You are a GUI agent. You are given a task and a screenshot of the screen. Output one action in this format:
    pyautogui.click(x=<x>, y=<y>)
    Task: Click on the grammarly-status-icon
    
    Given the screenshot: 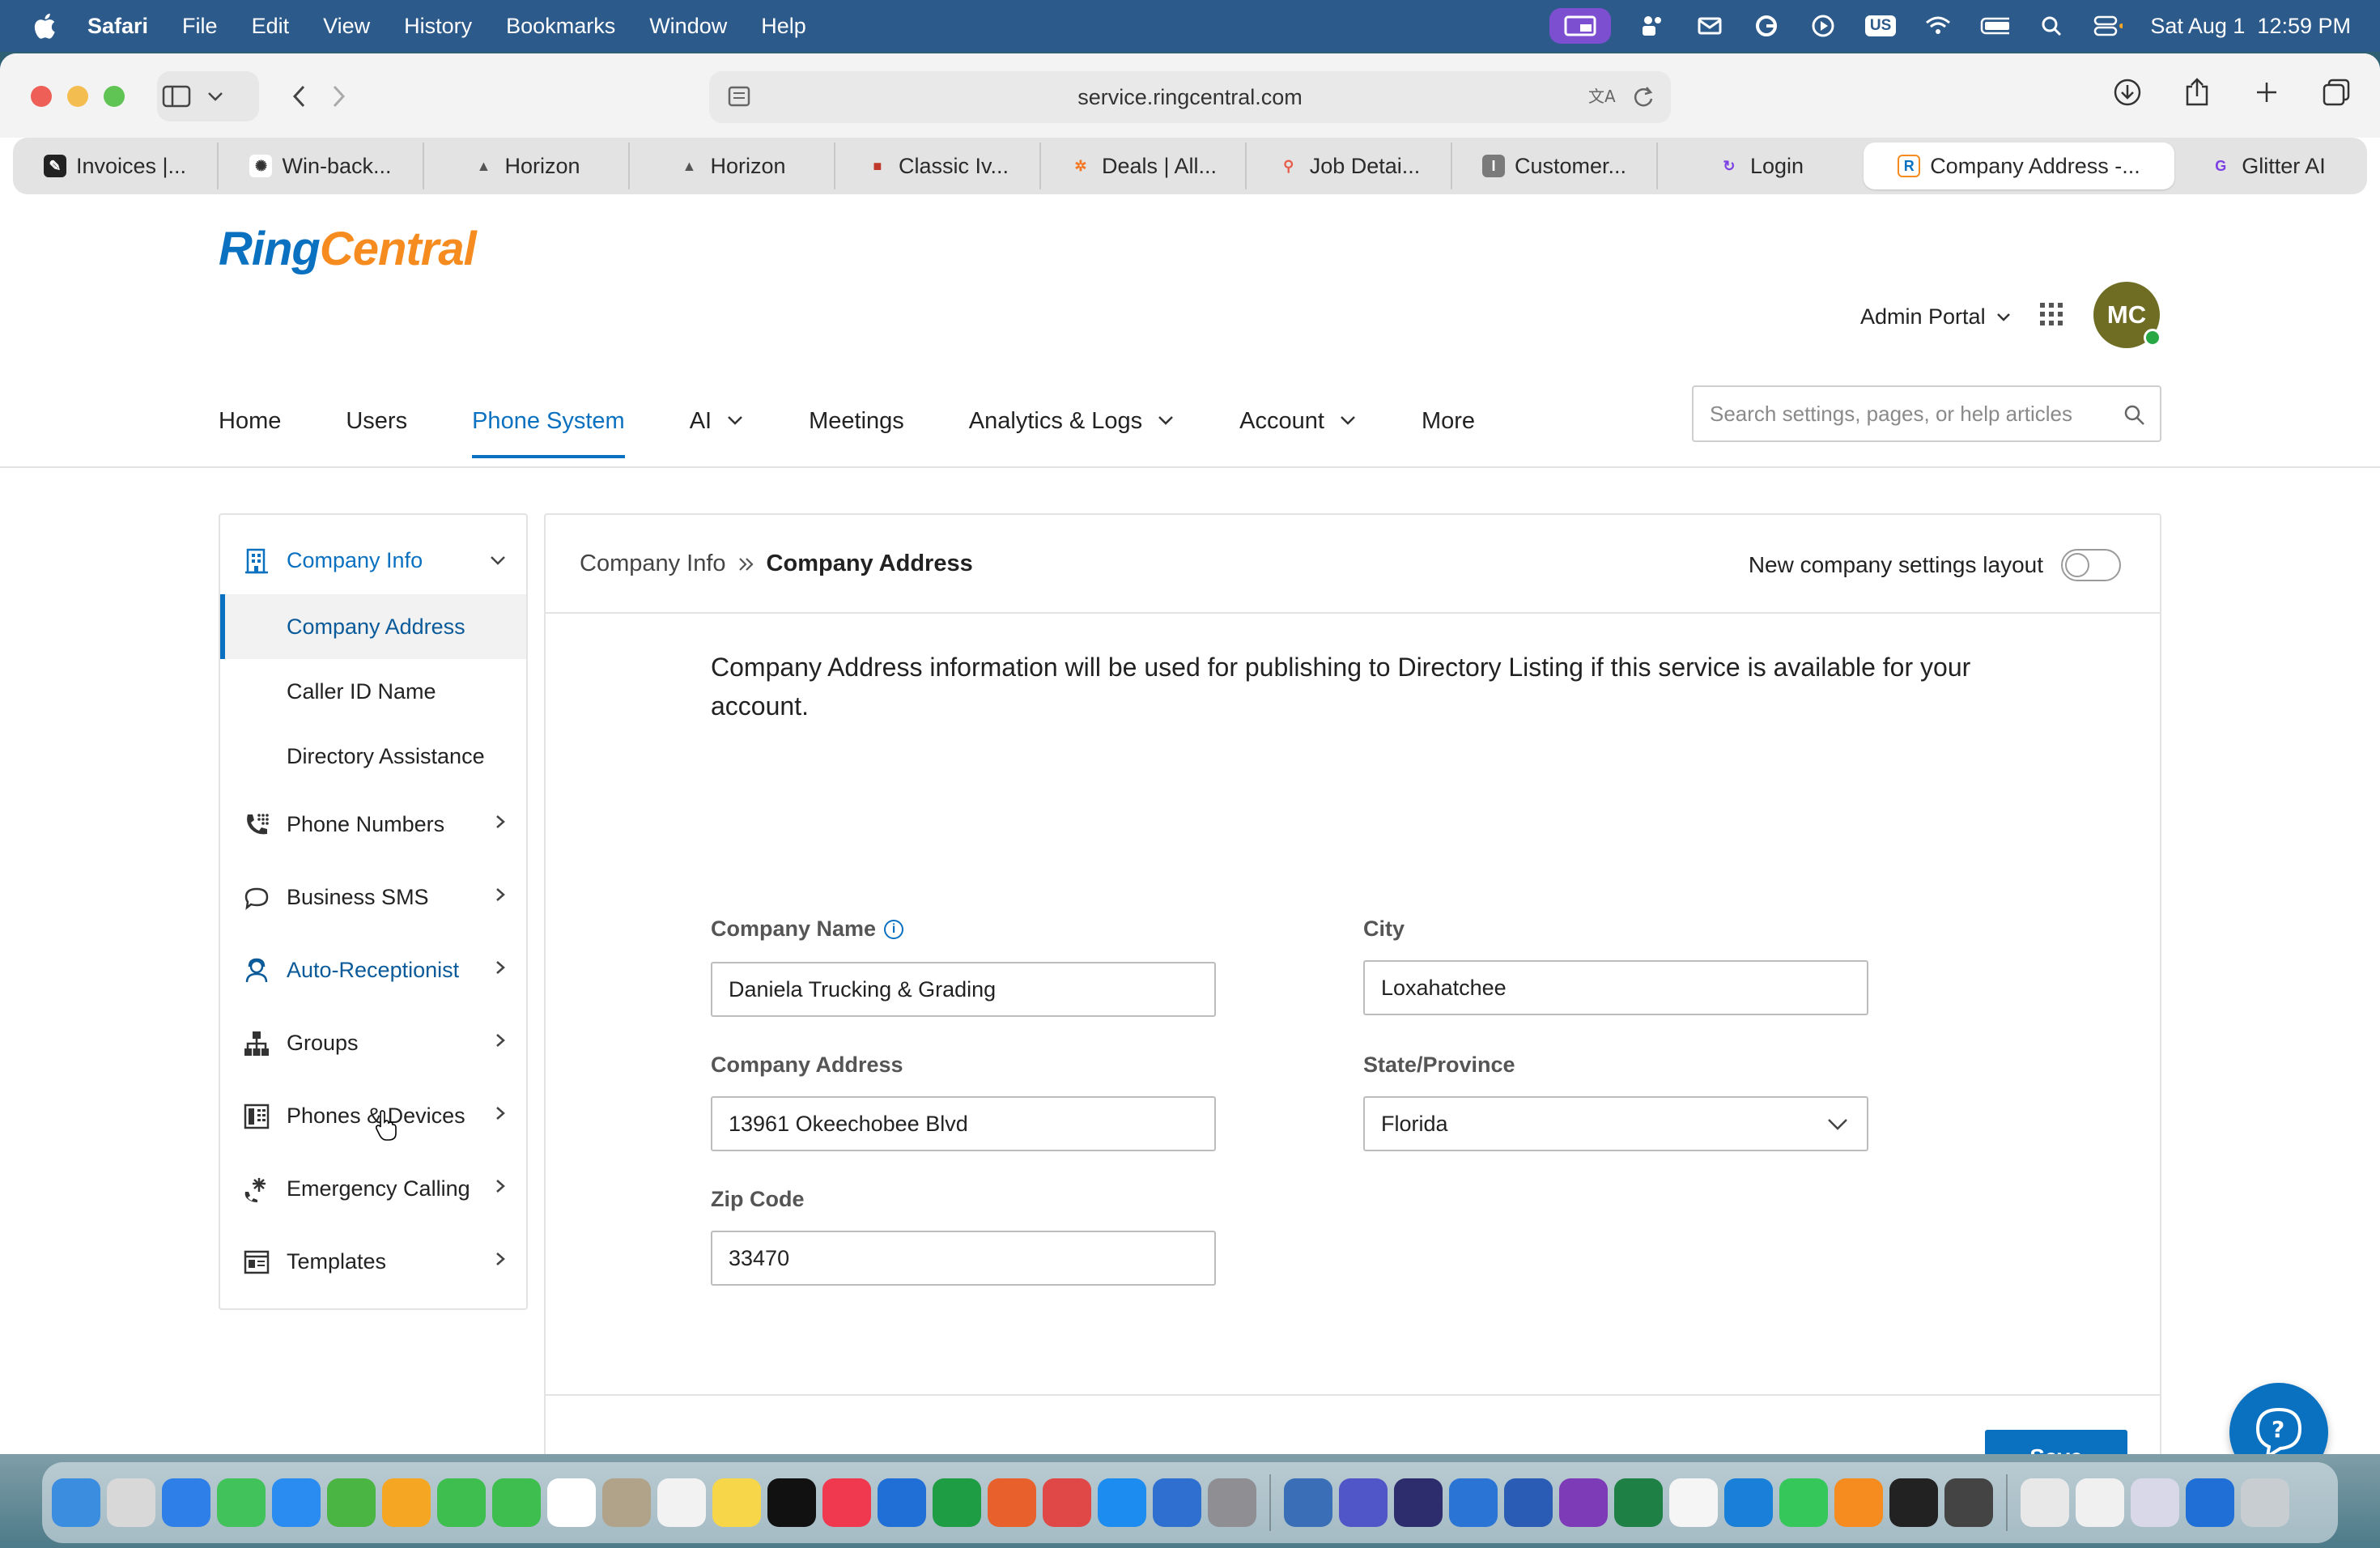 What is the action you would take?
    pyautogui.click(x=1766, y=26)
    